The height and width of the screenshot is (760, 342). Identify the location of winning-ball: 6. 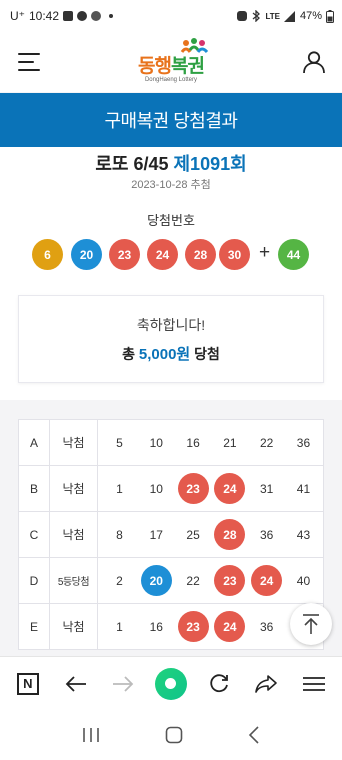
(47, 254).